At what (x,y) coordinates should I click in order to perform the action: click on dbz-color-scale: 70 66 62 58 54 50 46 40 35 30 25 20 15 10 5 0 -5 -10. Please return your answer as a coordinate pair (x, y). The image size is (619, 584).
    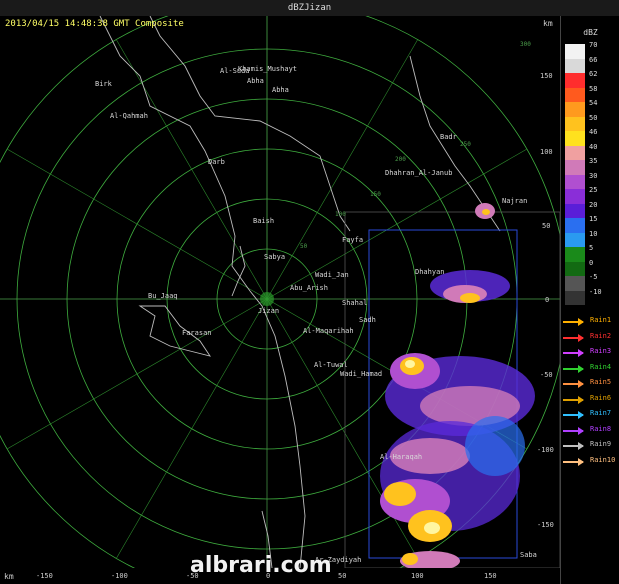
    Looking at the image, I should click on (583, 173).